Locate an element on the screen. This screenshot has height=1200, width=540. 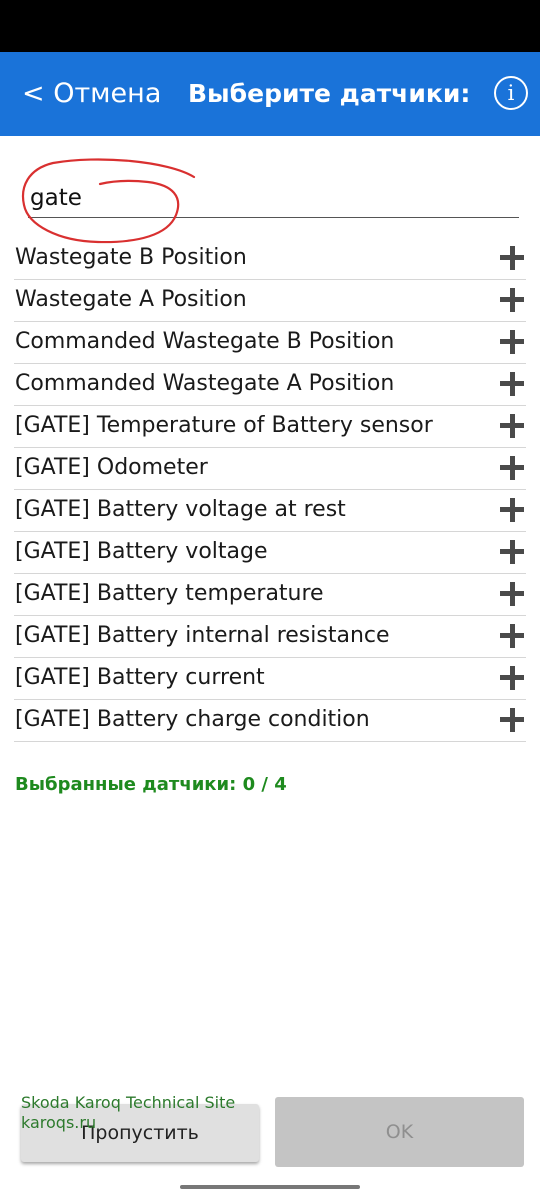
sensor-label: Wastegate A Position is located at coordinates (131, 299).